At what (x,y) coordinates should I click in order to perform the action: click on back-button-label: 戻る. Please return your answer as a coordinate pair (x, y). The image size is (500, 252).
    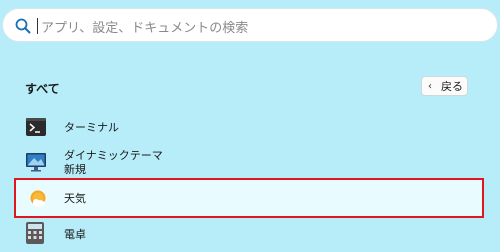
    Looking at the image, I should click on (452, 86).